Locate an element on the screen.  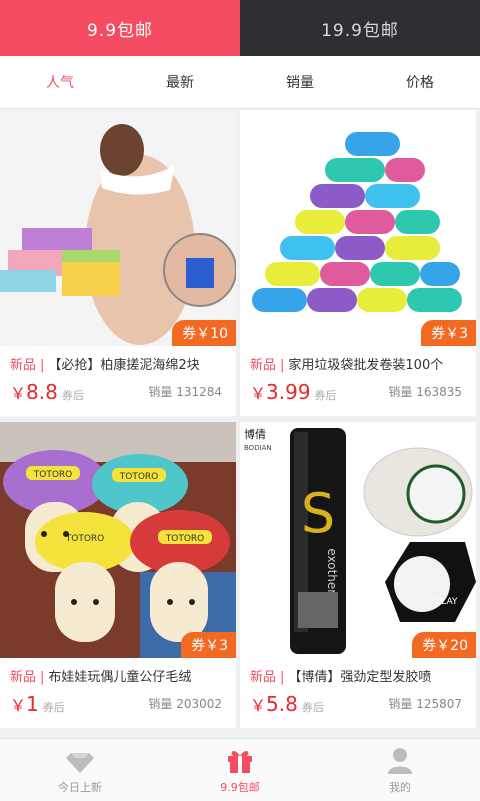
product-title: 【博倩】强劲定型发胶喷 is located at coordinates (360, 677).